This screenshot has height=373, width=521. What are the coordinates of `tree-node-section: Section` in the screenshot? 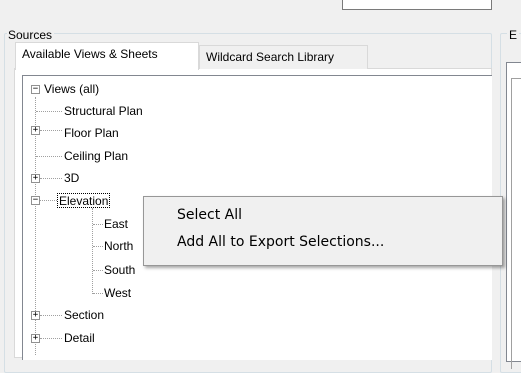 It's located at (84, 315).